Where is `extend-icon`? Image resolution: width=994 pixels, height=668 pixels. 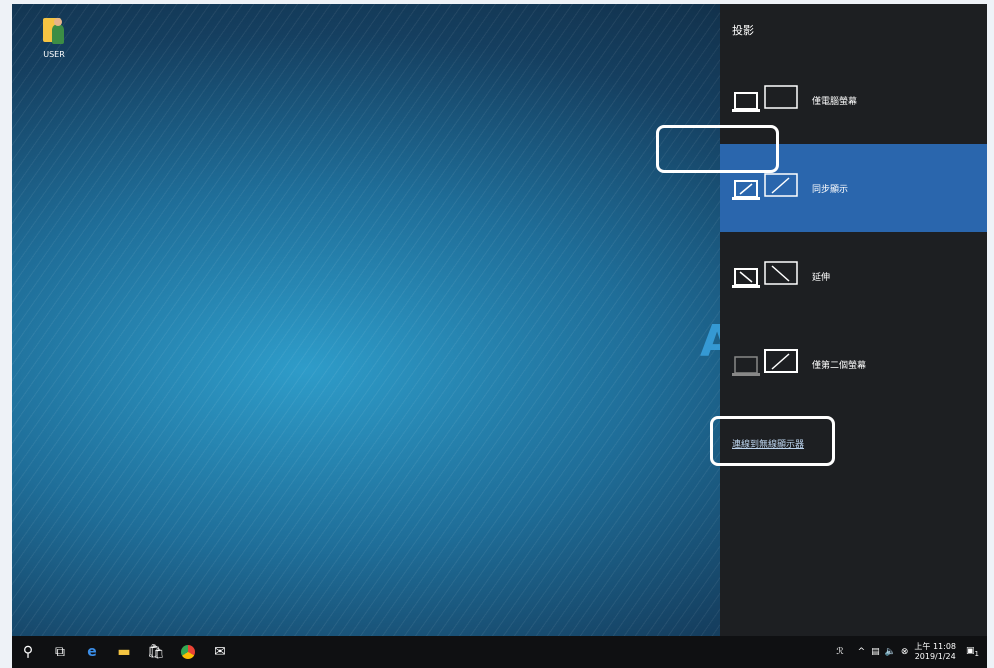
extend-icon is located at coordinates (765, 274).